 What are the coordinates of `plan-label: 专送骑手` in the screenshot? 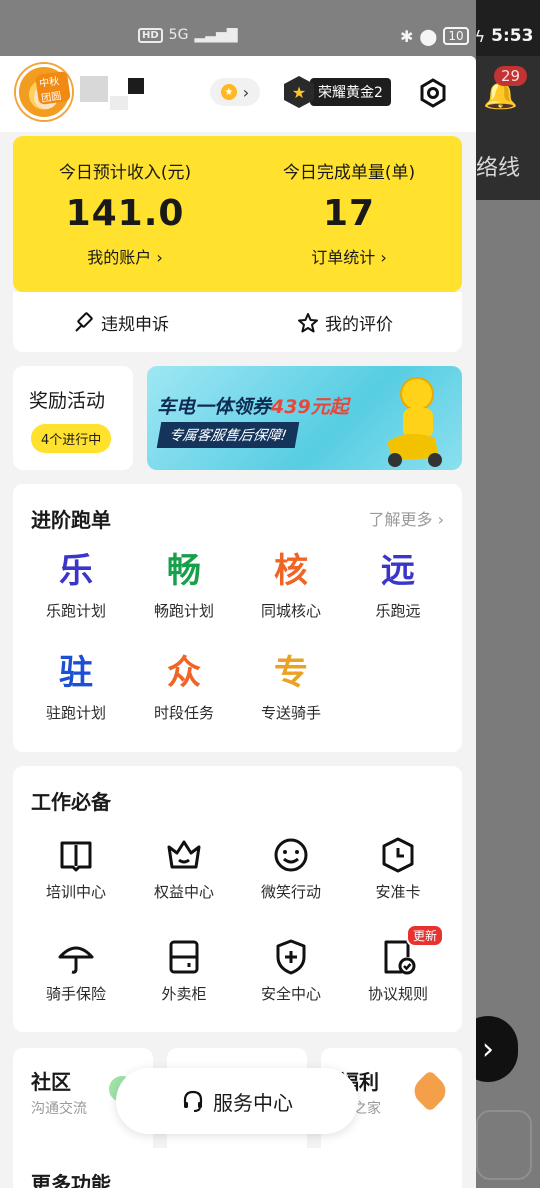 It's located at (290, 713).